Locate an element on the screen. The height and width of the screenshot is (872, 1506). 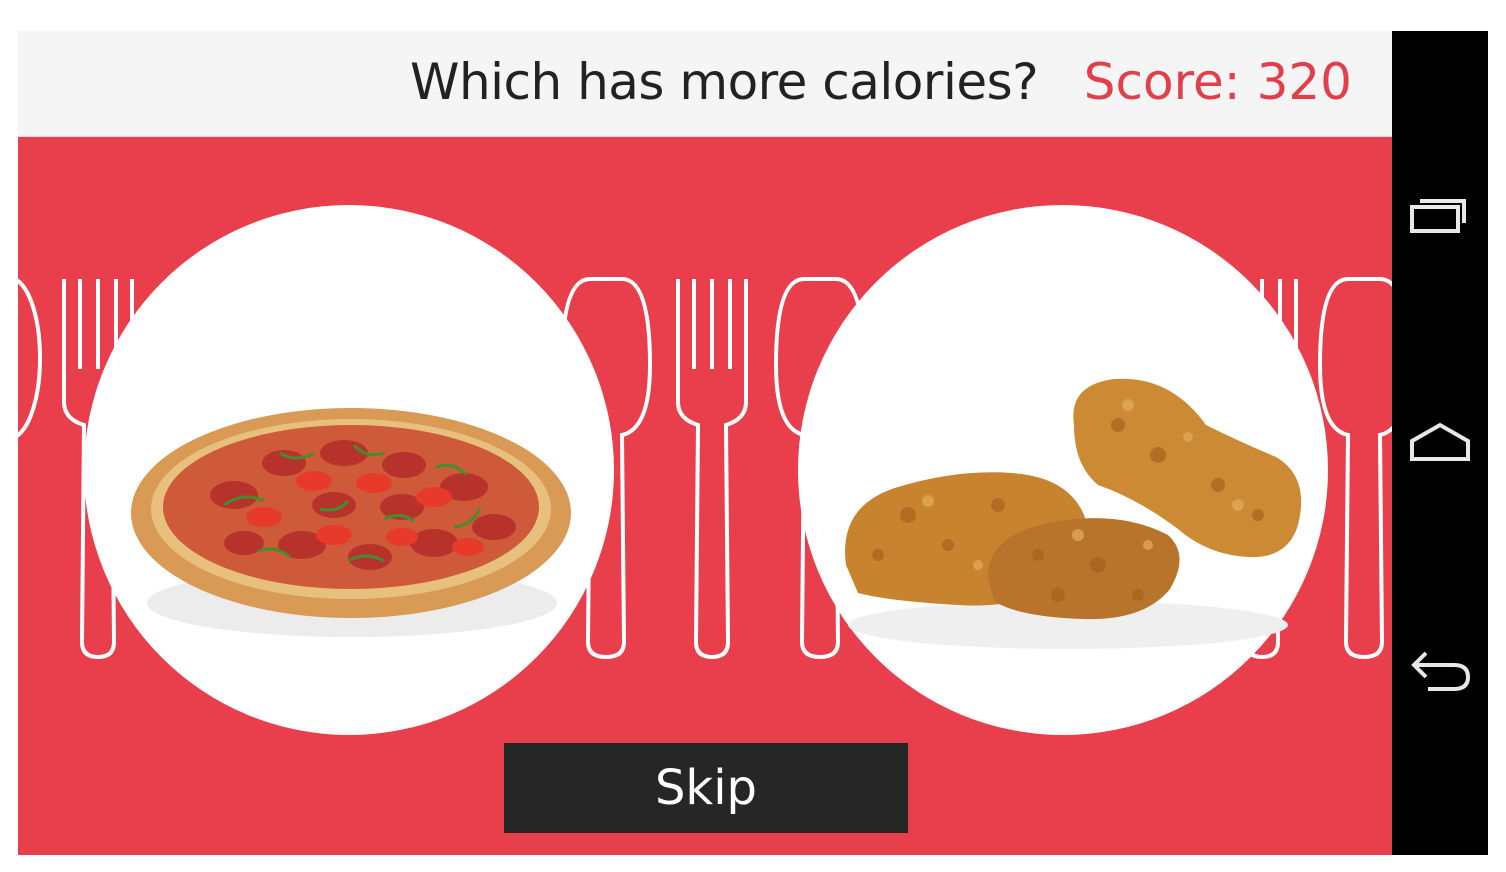
recent-apps-button is located at coordinates (1440, 215).